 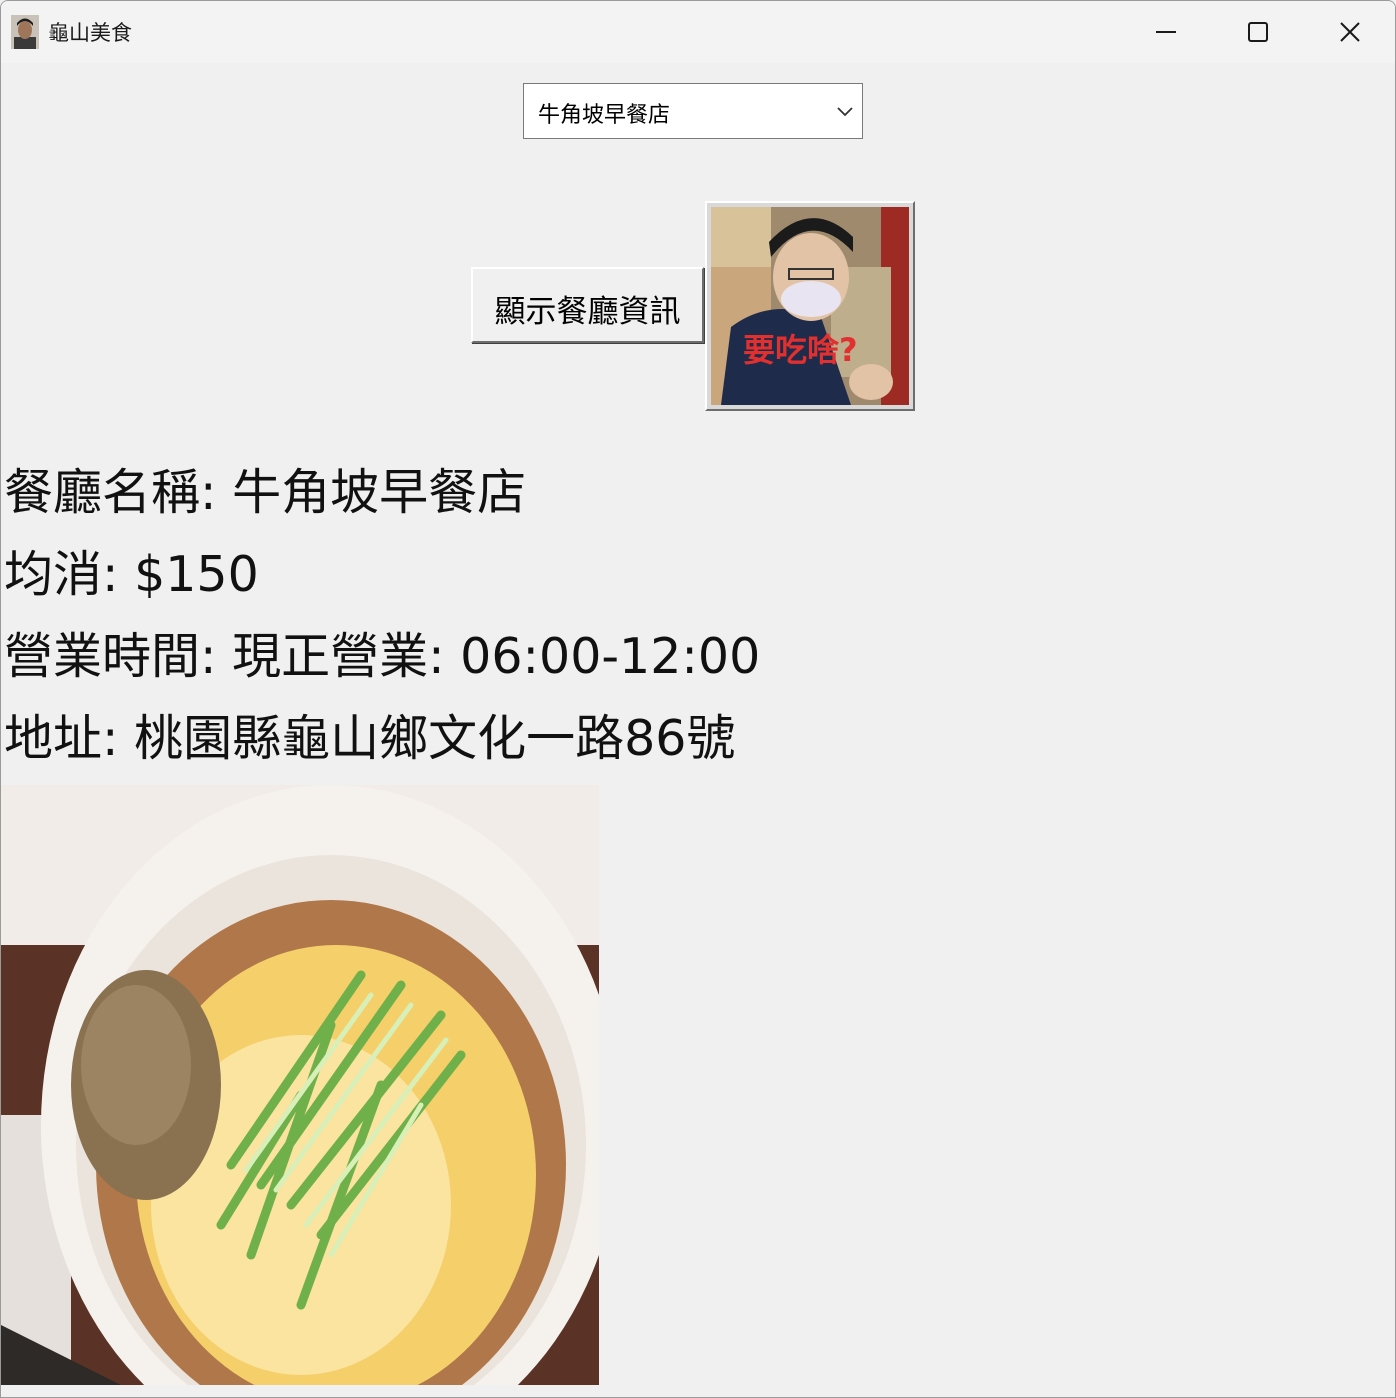 What do you see at coordinates (800, 350) in the screenshot?
I see `photo-caption: 要吃啥?` at bounding box center [800, 350].